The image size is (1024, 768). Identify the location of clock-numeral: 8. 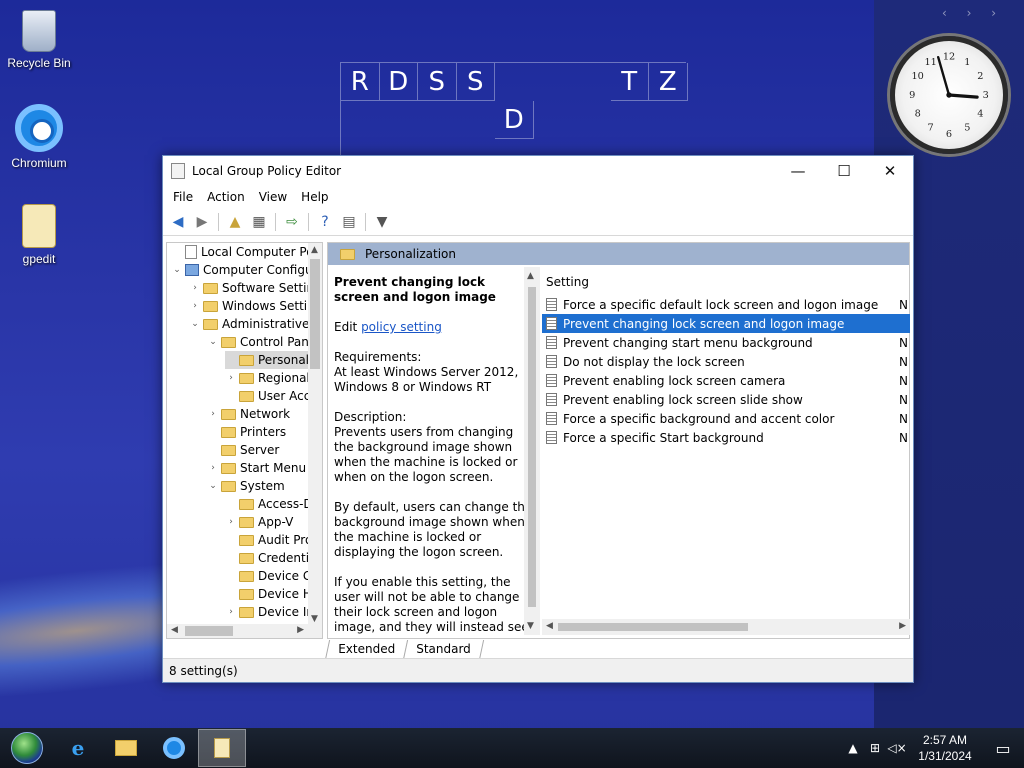
(918, 114).